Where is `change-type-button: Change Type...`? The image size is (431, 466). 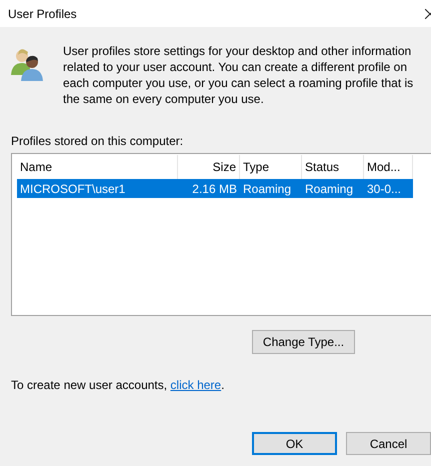 change-type-button: Change Type... is located at coordinates (303, 342).